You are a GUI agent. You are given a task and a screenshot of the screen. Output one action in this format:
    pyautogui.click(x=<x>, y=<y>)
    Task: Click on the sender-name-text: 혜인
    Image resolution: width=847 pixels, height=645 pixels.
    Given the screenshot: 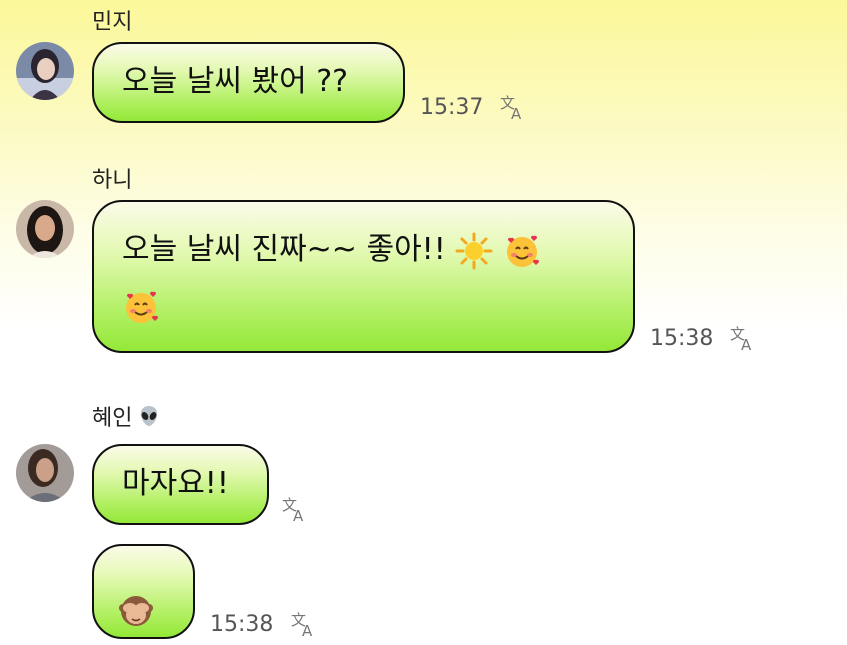 What is the action you would take?
    pyautogui.click(x=112, y=418)
    